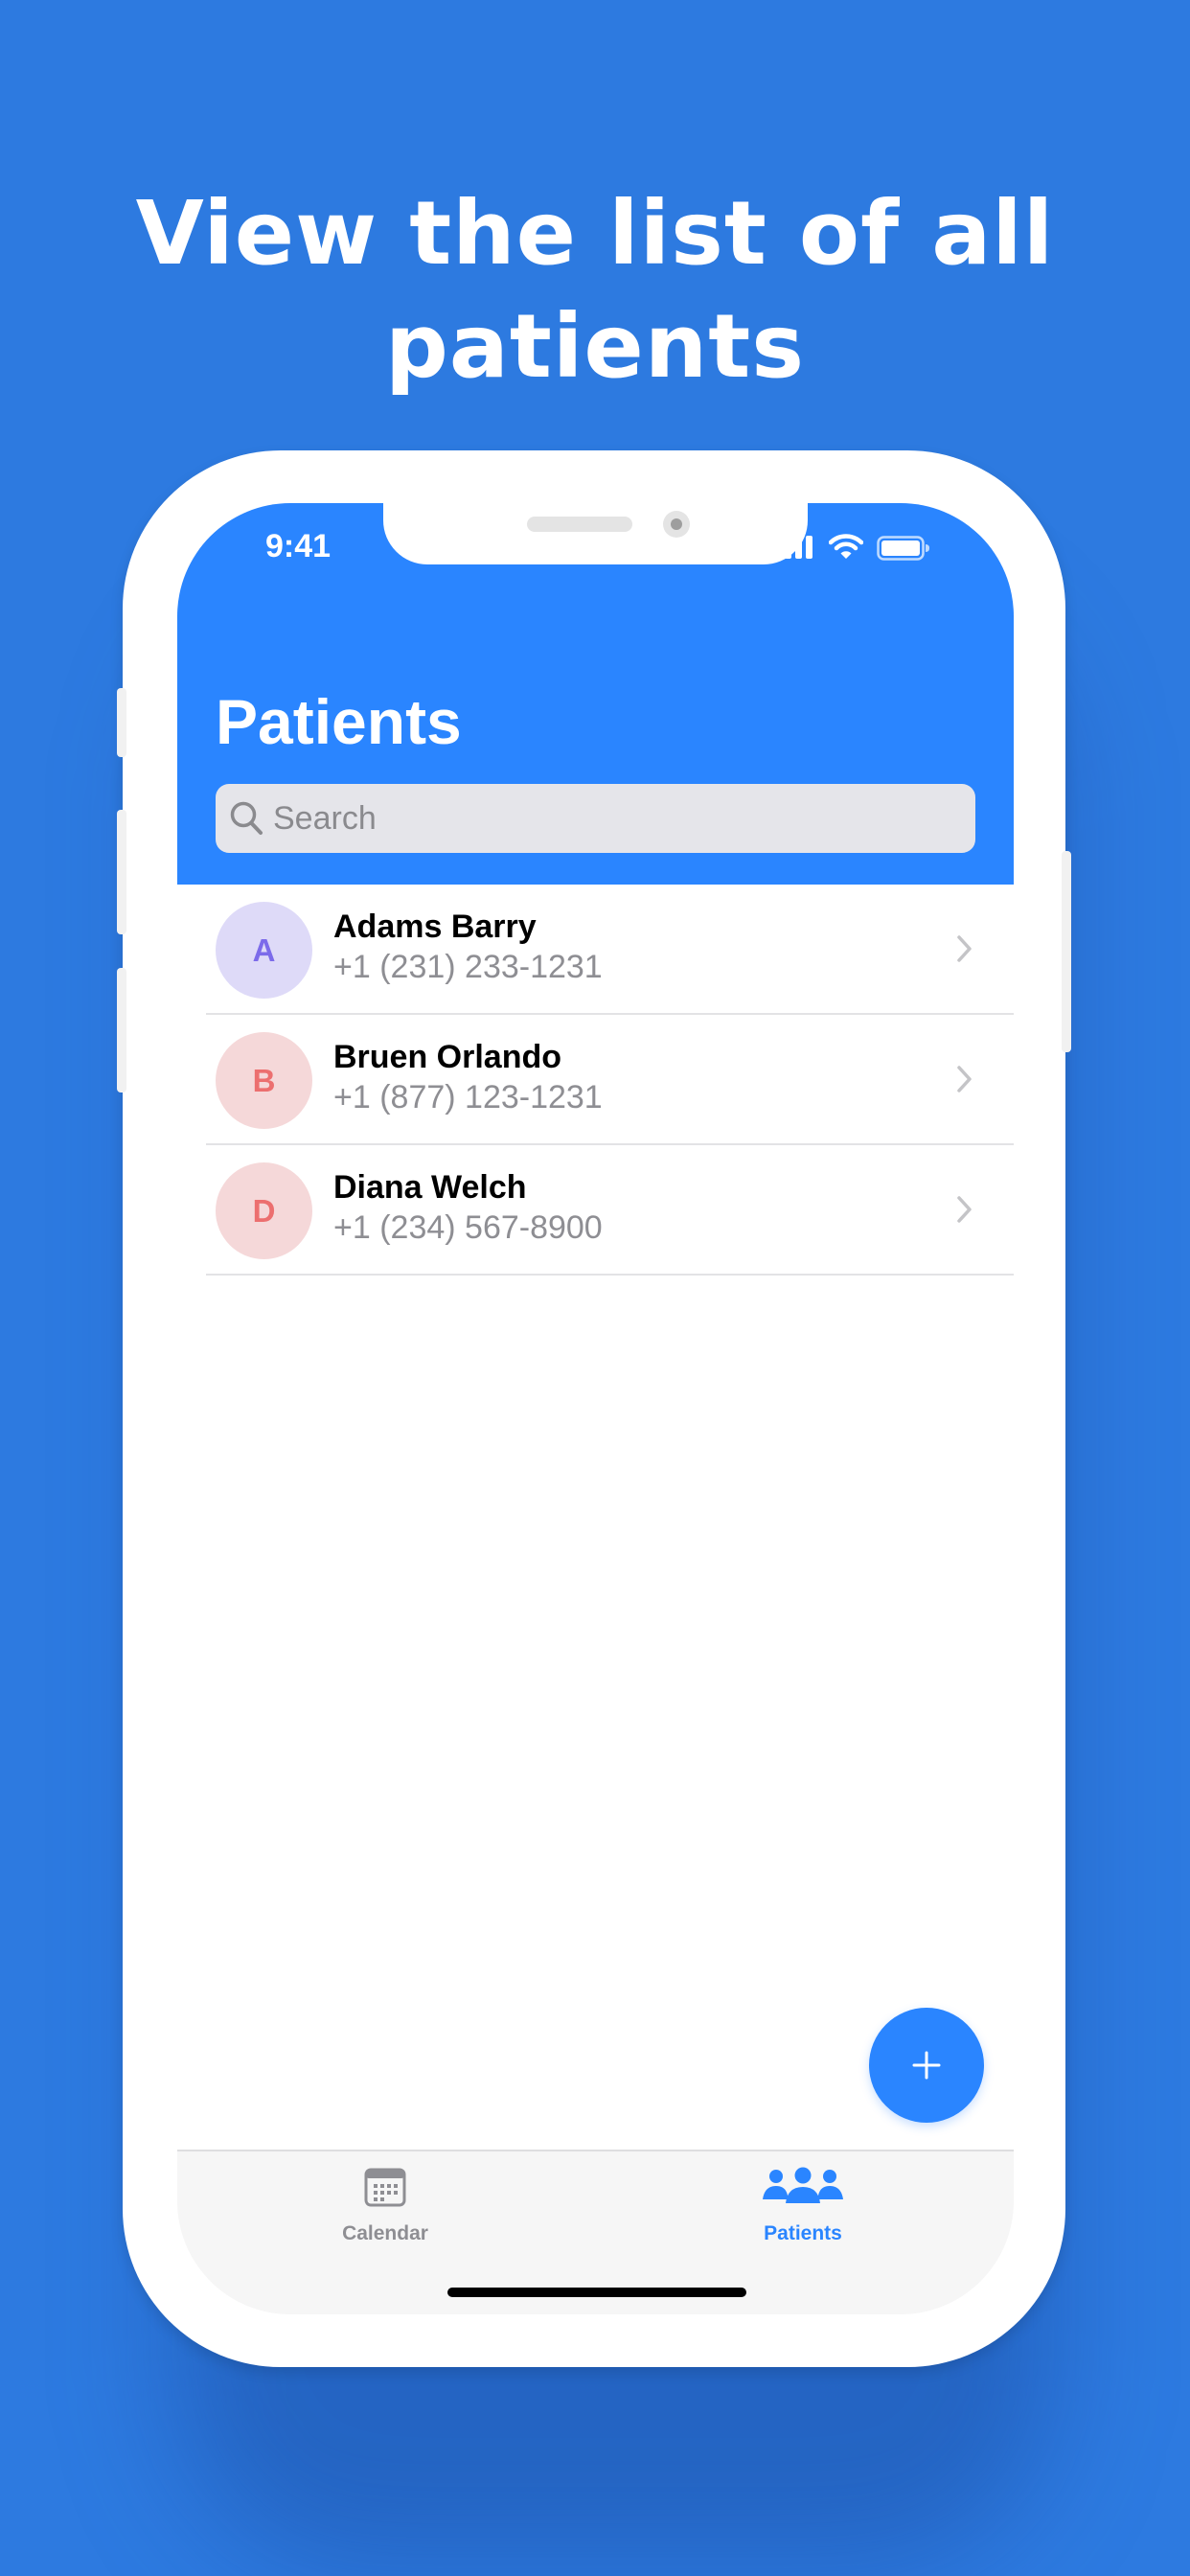 The image size is (1190, 2576). Describe the element at coordinates (264, 1080) in the screenshot. I see `avatar: B` at that location.